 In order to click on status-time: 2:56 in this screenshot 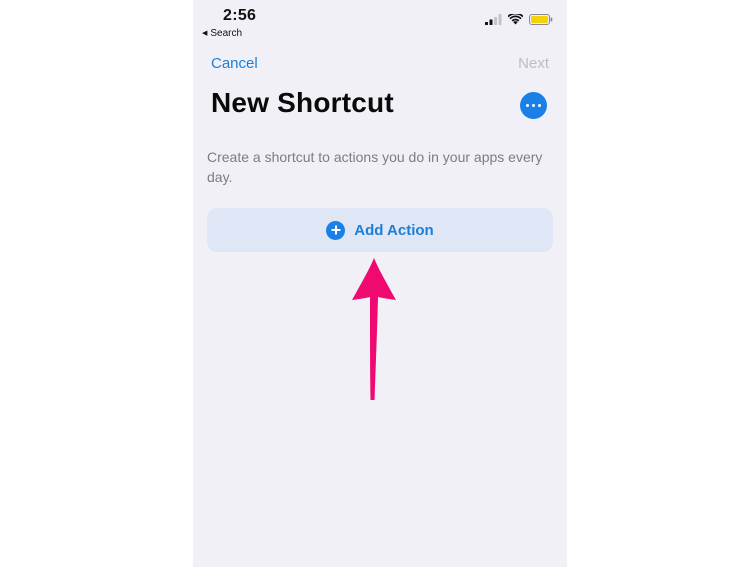, I will do `click(240, 15)`.